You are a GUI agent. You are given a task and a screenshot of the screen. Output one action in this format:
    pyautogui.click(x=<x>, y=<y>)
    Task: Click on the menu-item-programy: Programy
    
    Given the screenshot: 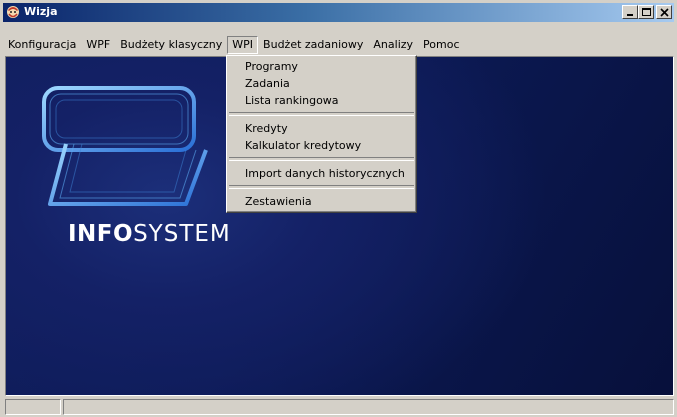 What is the action you would take?
    pyautogui.click(x=321, y=66)
    